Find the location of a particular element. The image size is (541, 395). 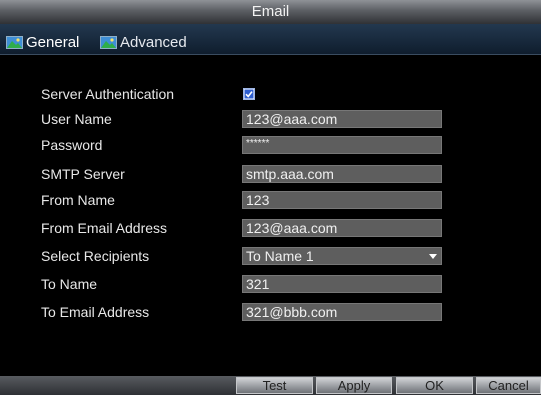

password-label: Password is located at coordinates (72, 145).